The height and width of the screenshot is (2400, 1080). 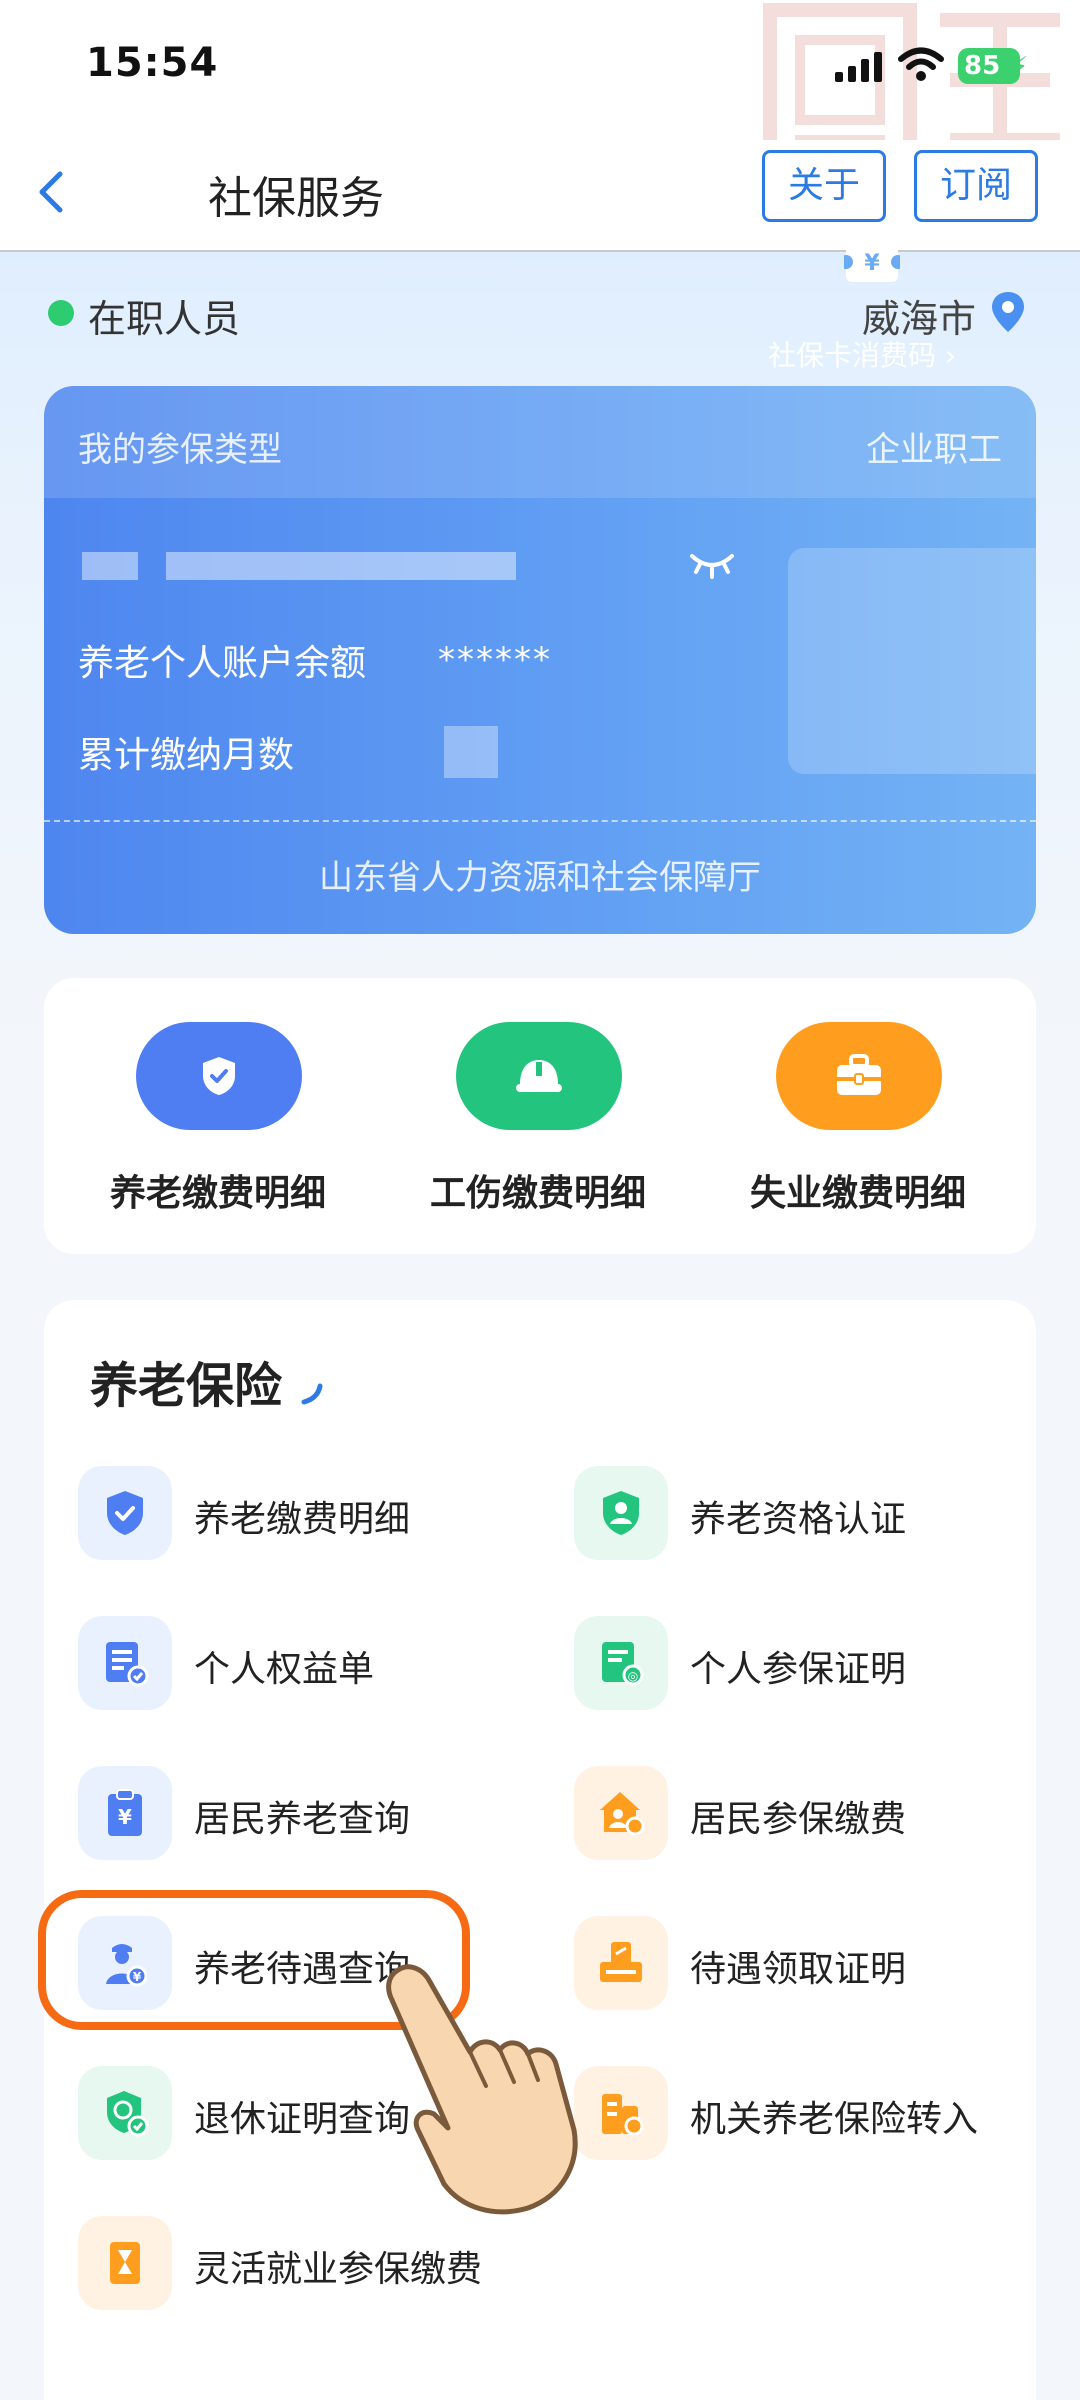 I want to click on quick-injury-payment-button, so click(x=539, y=1076).